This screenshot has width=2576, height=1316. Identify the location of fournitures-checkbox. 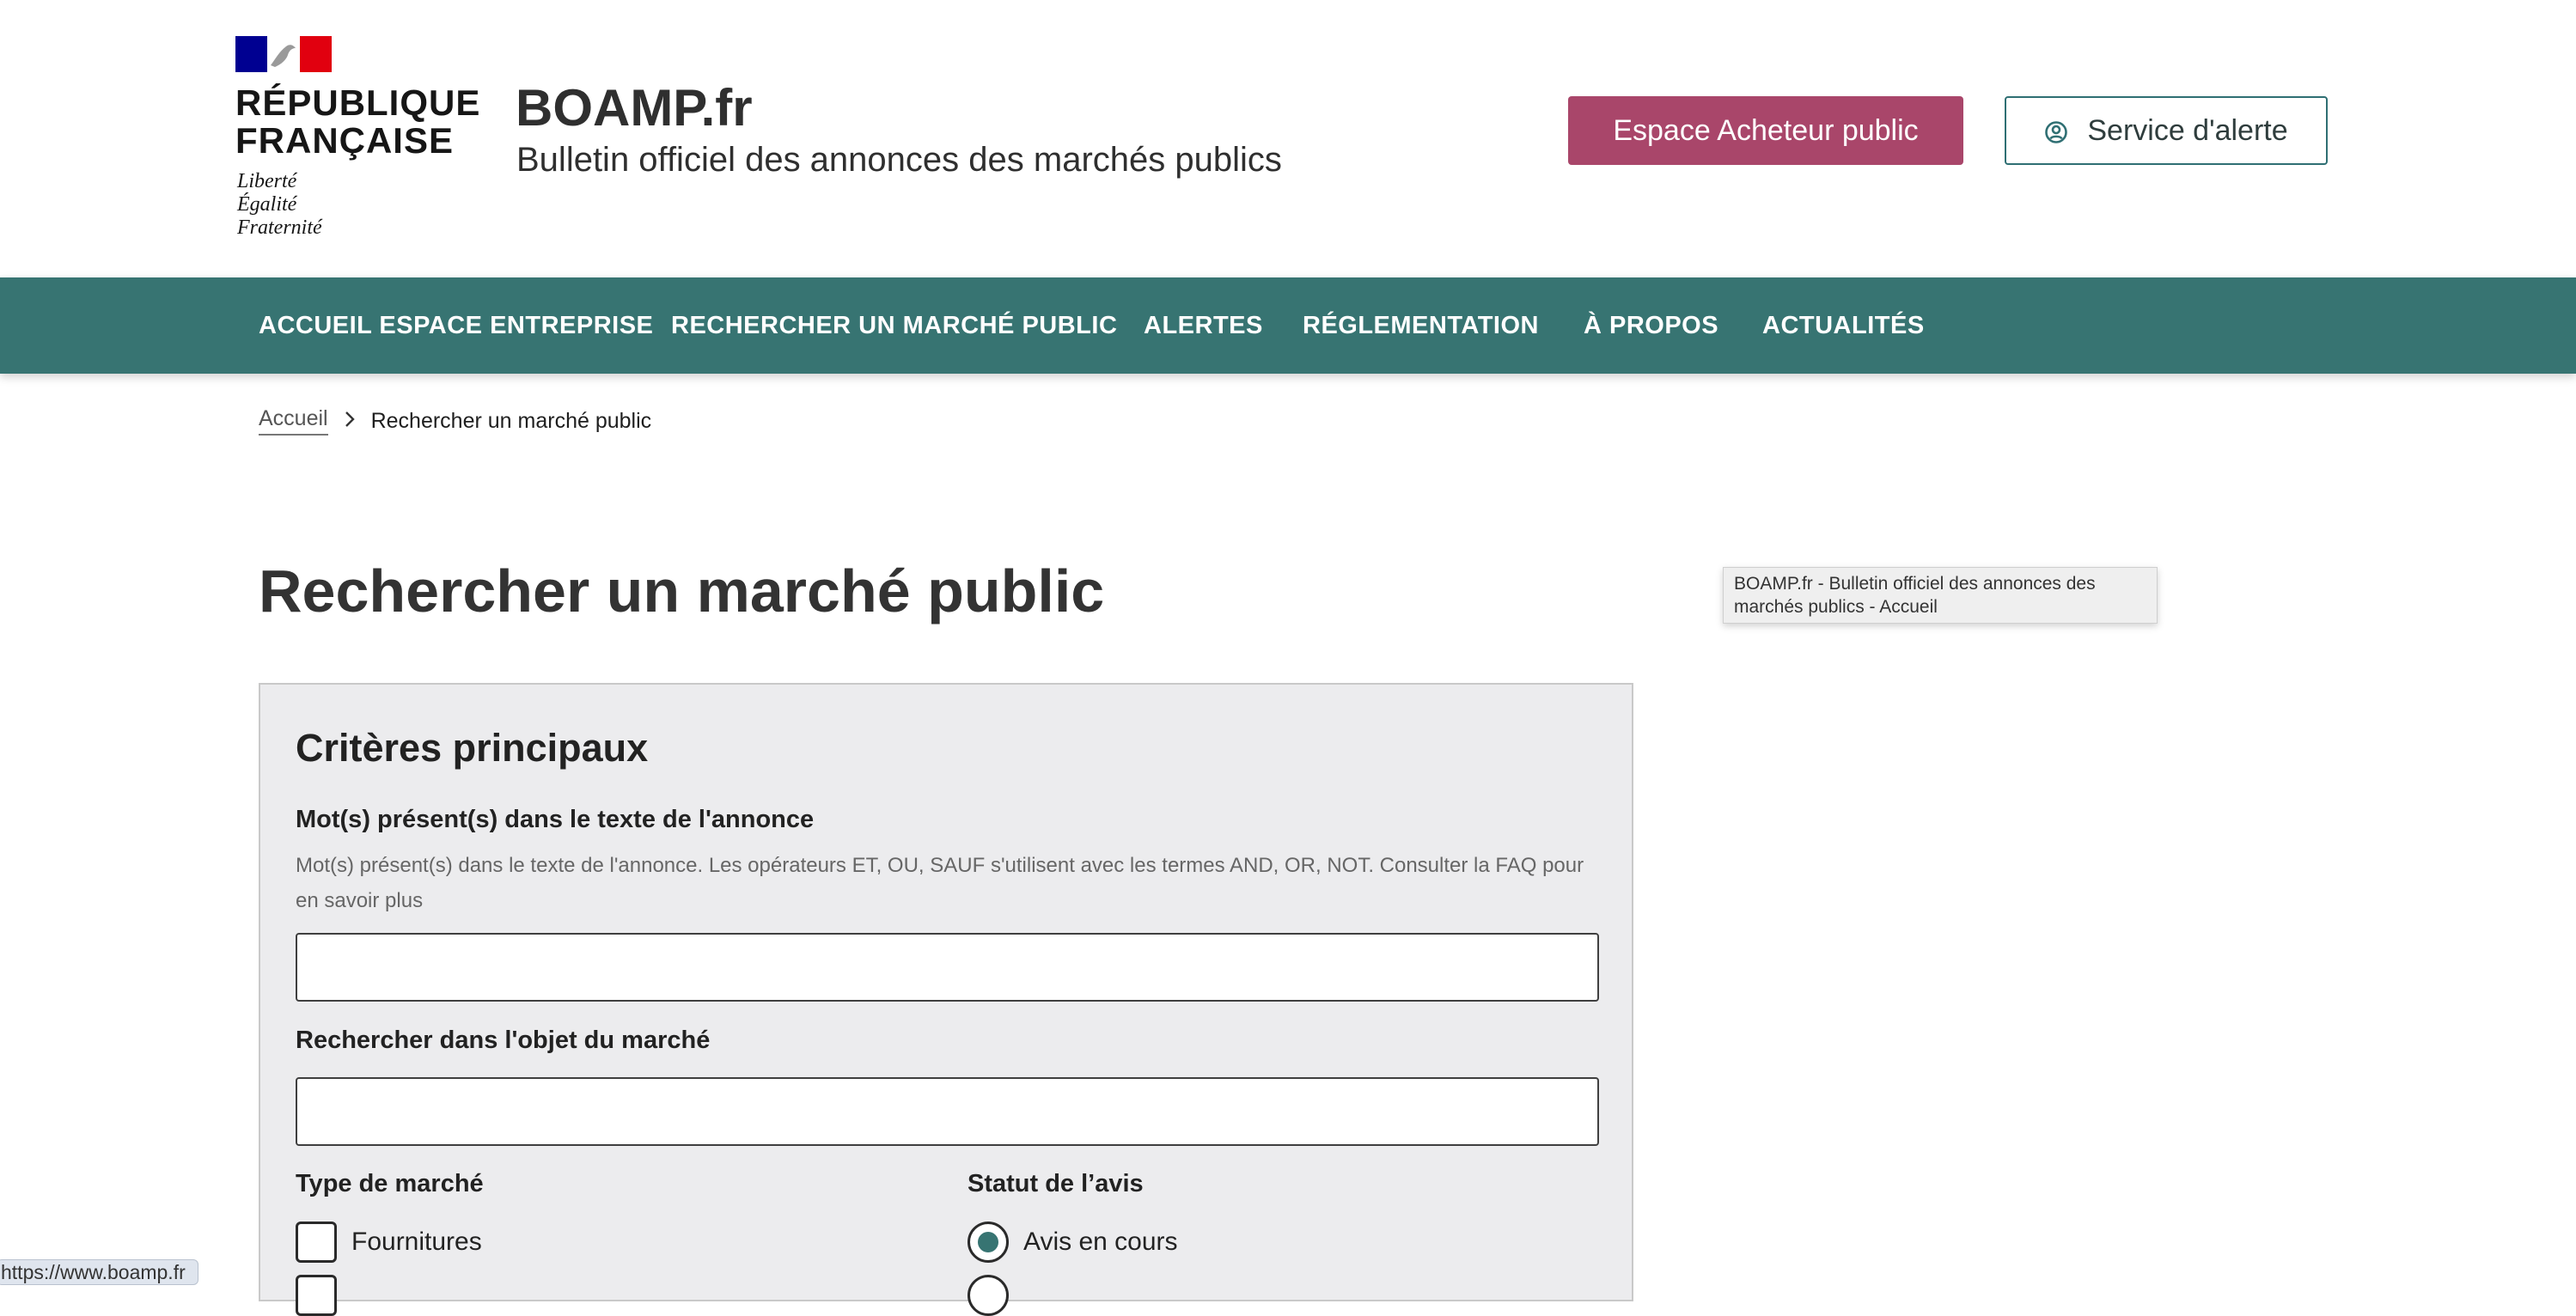
(316, 1242).